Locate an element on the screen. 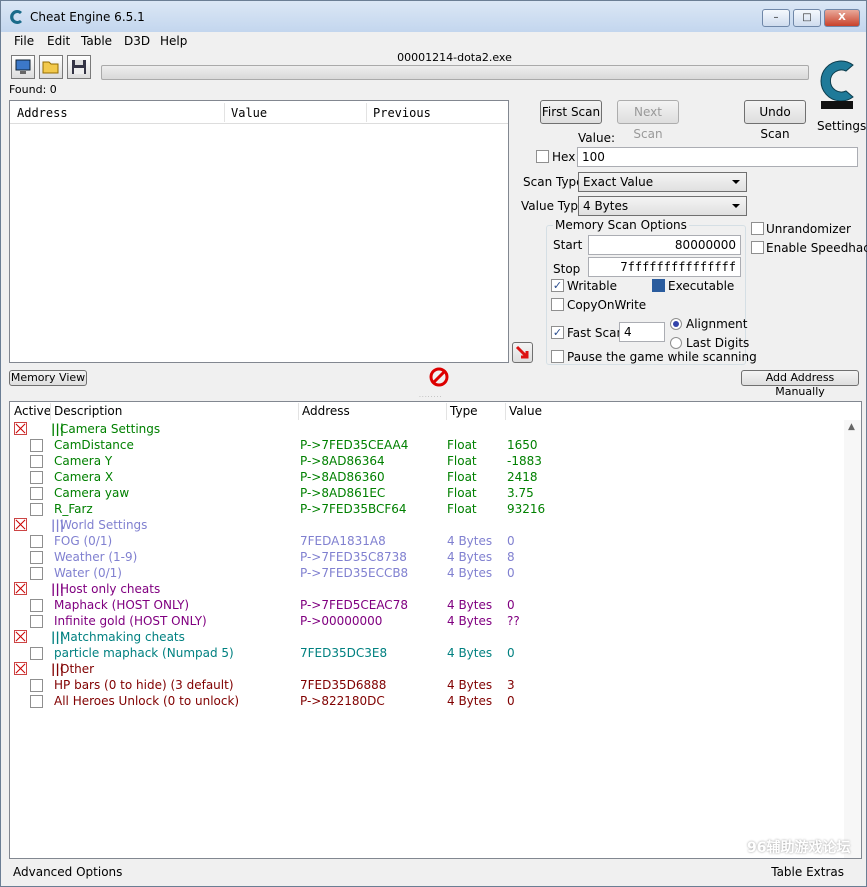  column-type: Type is located at coordinates (464, 411).